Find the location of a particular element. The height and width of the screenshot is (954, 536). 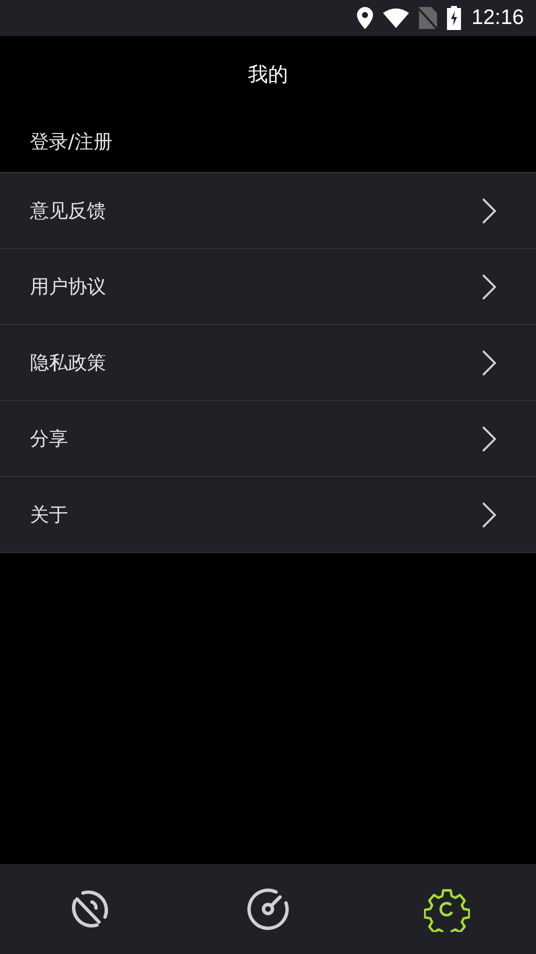

status-time: 12:16 is located at coordinates (497, 18).